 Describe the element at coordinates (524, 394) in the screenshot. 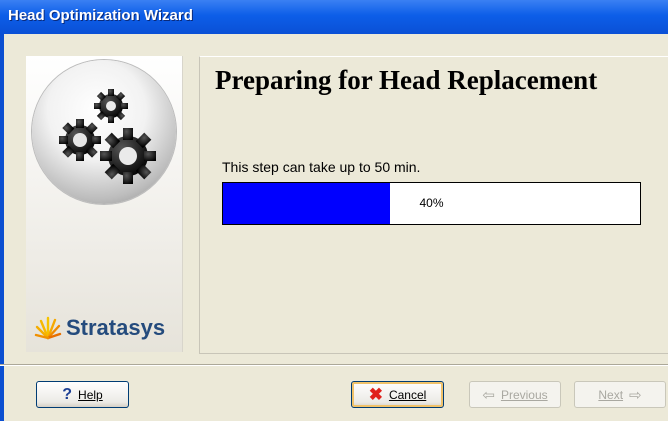

I see `previous-button-label: Previous` at that location.